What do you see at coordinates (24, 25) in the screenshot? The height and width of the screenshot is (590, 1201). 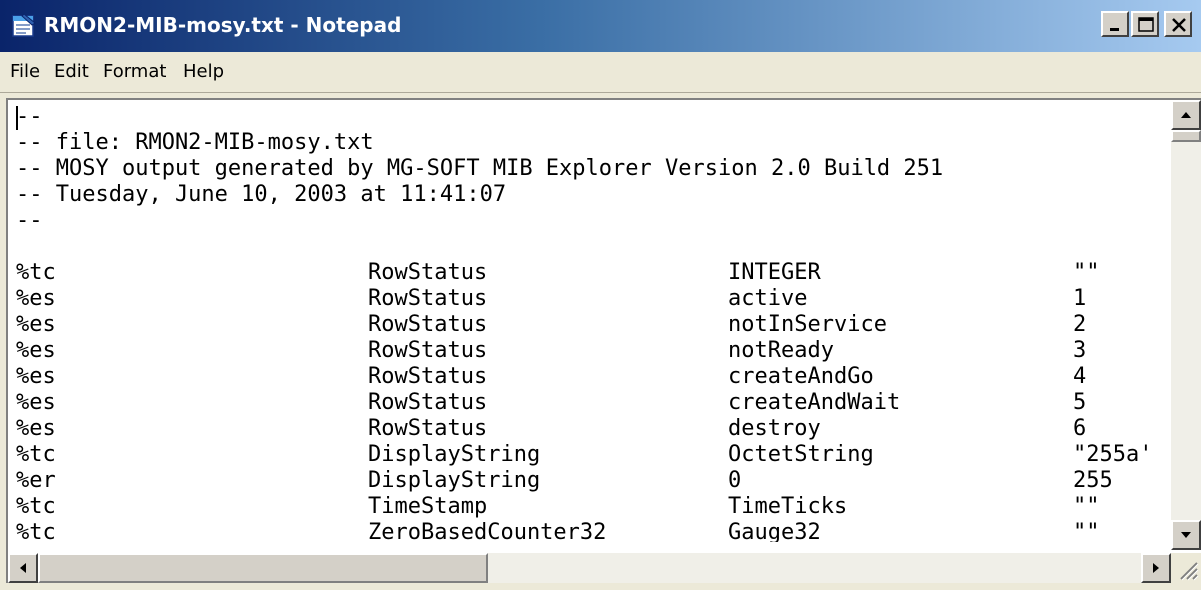 I see `notepad-icon` at bounding box center [24, 25].